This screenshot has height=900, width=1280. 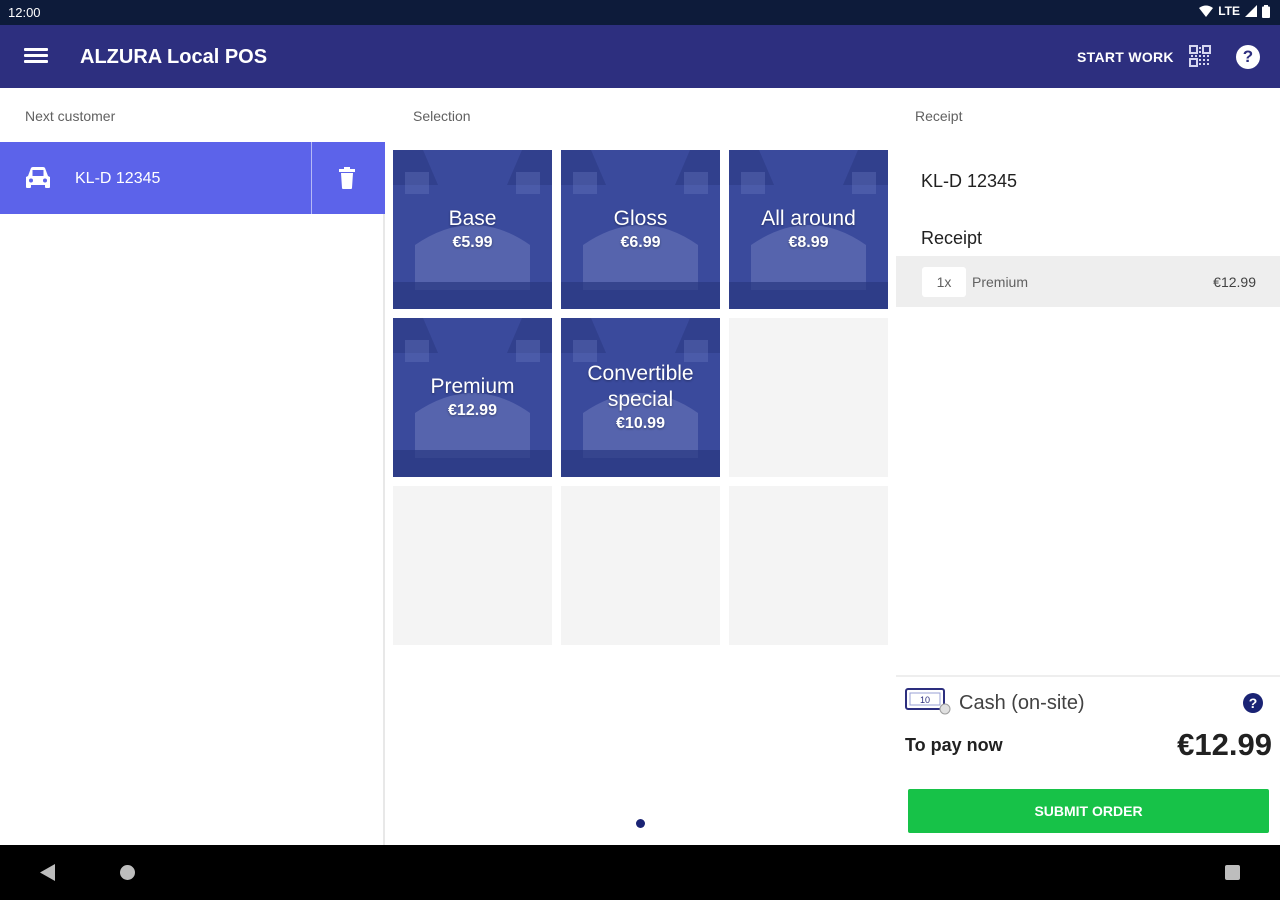 I want to click on customer-plate: KL-D 12345, so click(x=118, y=178).